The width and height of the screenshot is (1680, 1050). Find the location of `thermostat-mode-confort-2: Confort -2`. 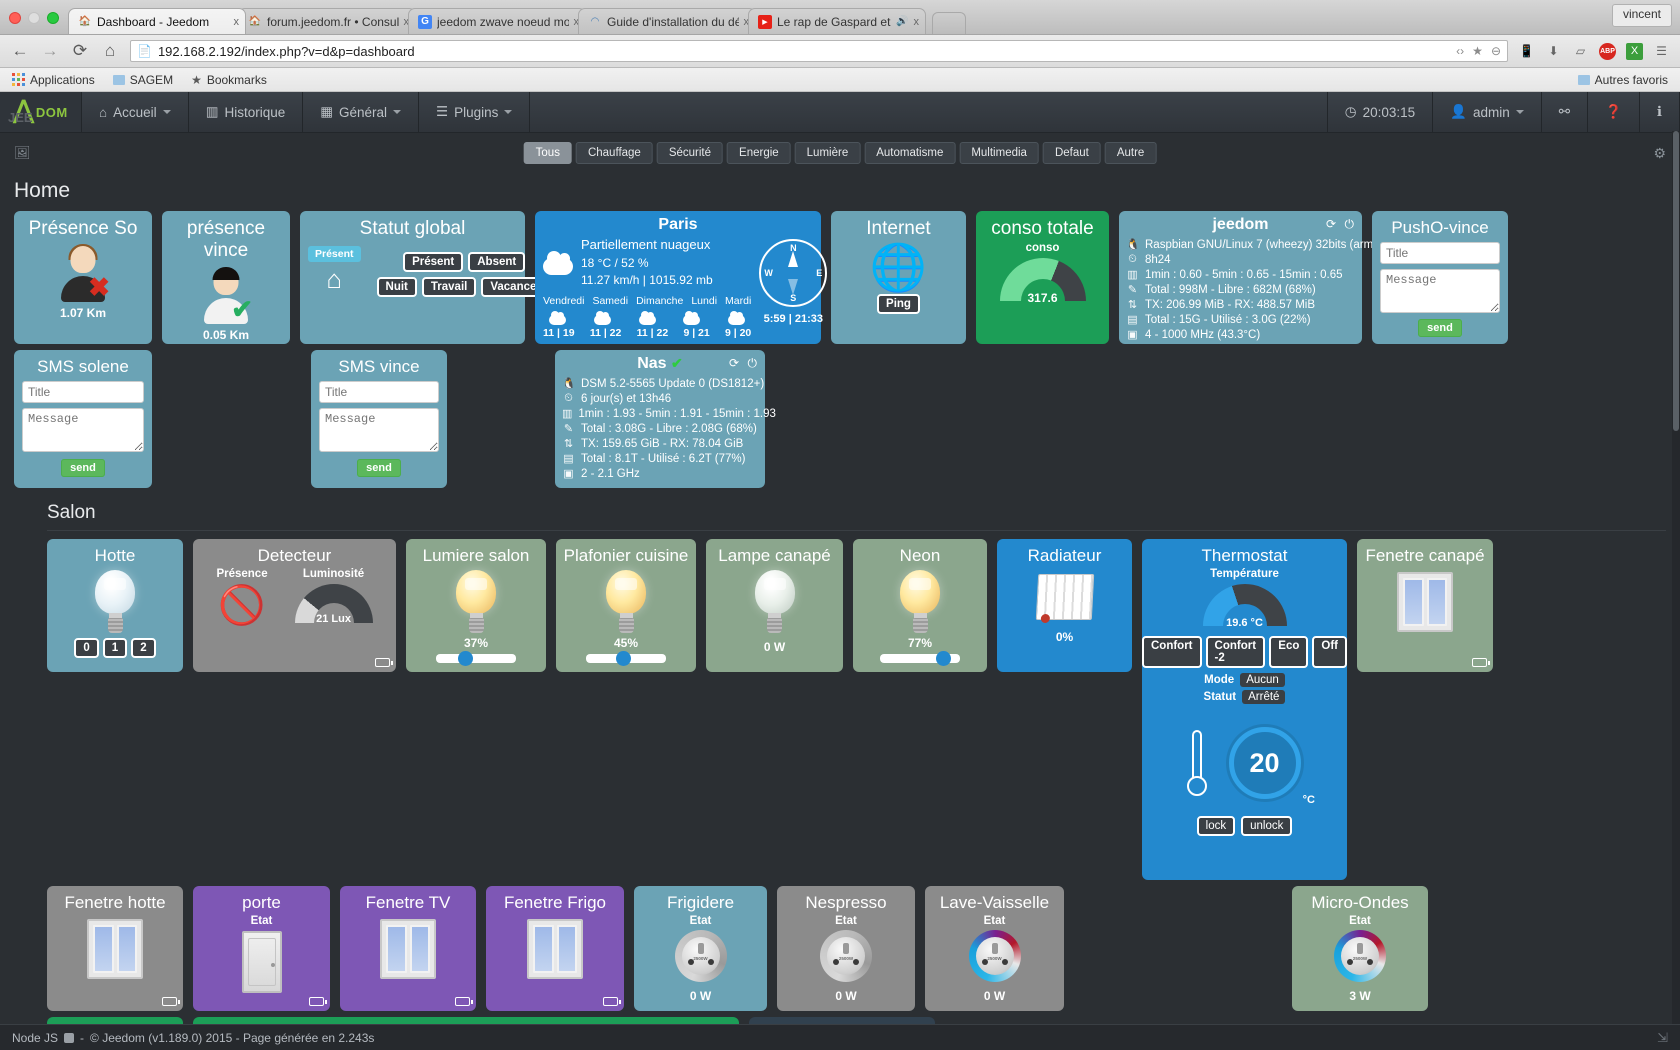

thermostat-mode-confort-2: Confort -2 is located at coordinates (1235, 652).